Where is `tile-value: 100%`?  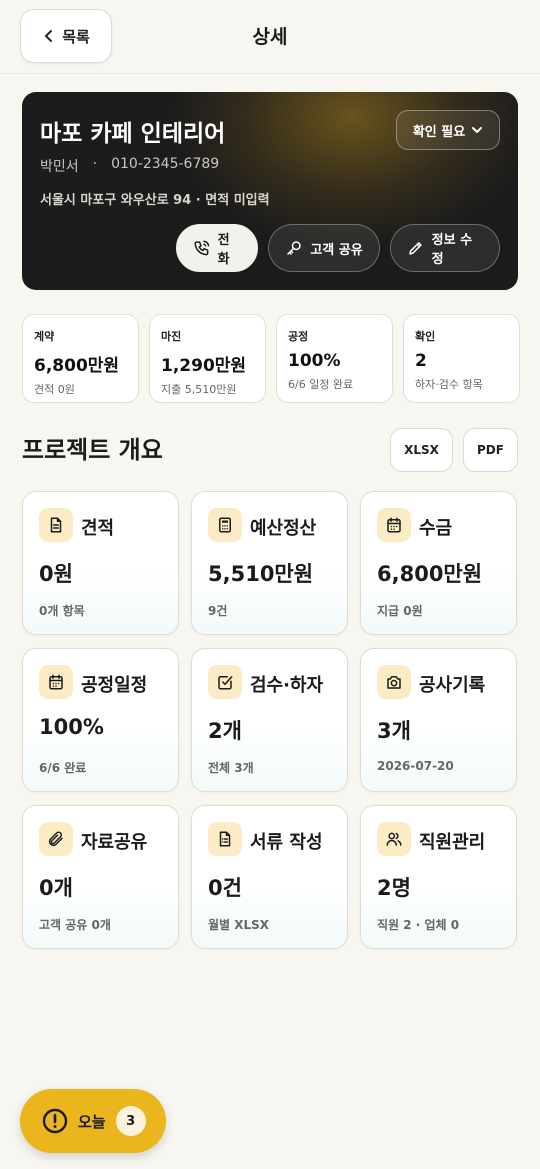 tile-value: 100% is located at coordinates (71, 727).